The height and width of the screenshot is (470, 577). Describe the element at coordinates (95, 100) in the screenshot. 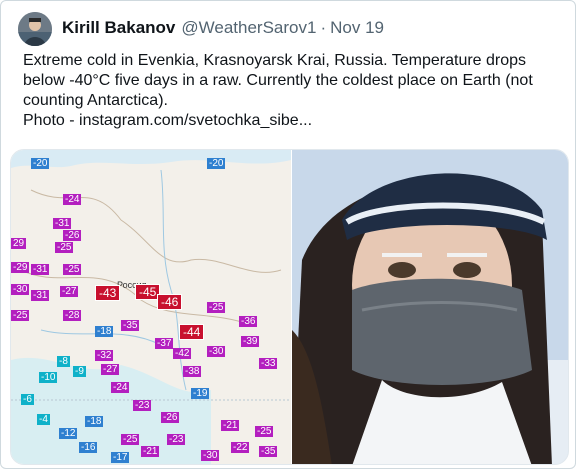

I see `tweet-line: counting Antarctica).` at that location.